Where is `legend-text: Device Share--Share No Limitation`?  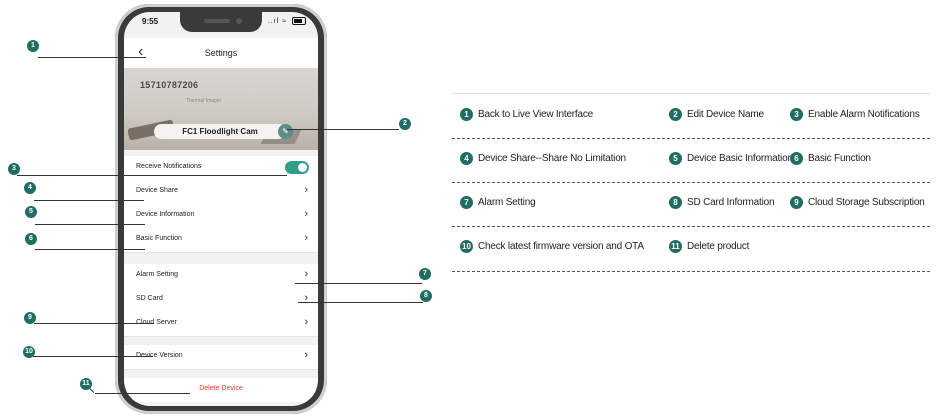
legend-text: Device Share--Share No Limitation is located at coordinates (552, 158).